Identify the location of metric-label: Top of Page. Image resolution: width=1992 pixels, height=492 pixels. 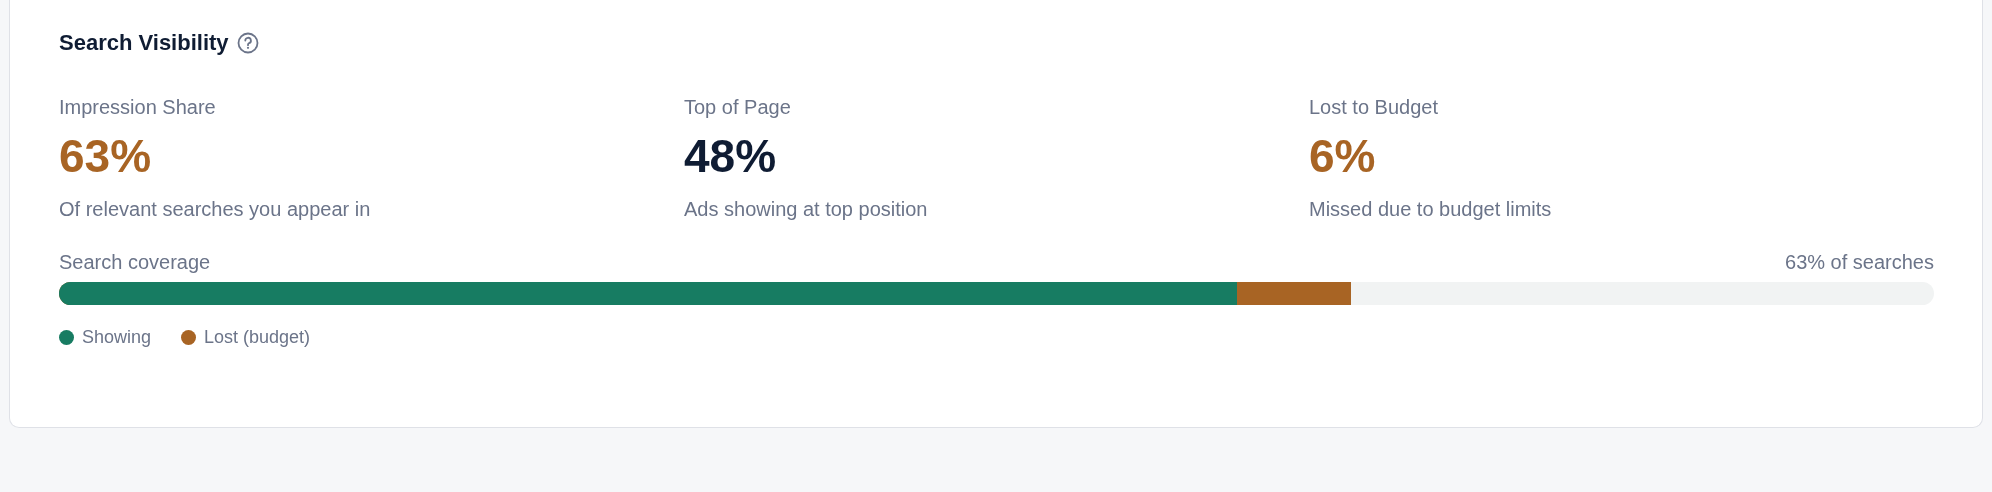
(738, 107).